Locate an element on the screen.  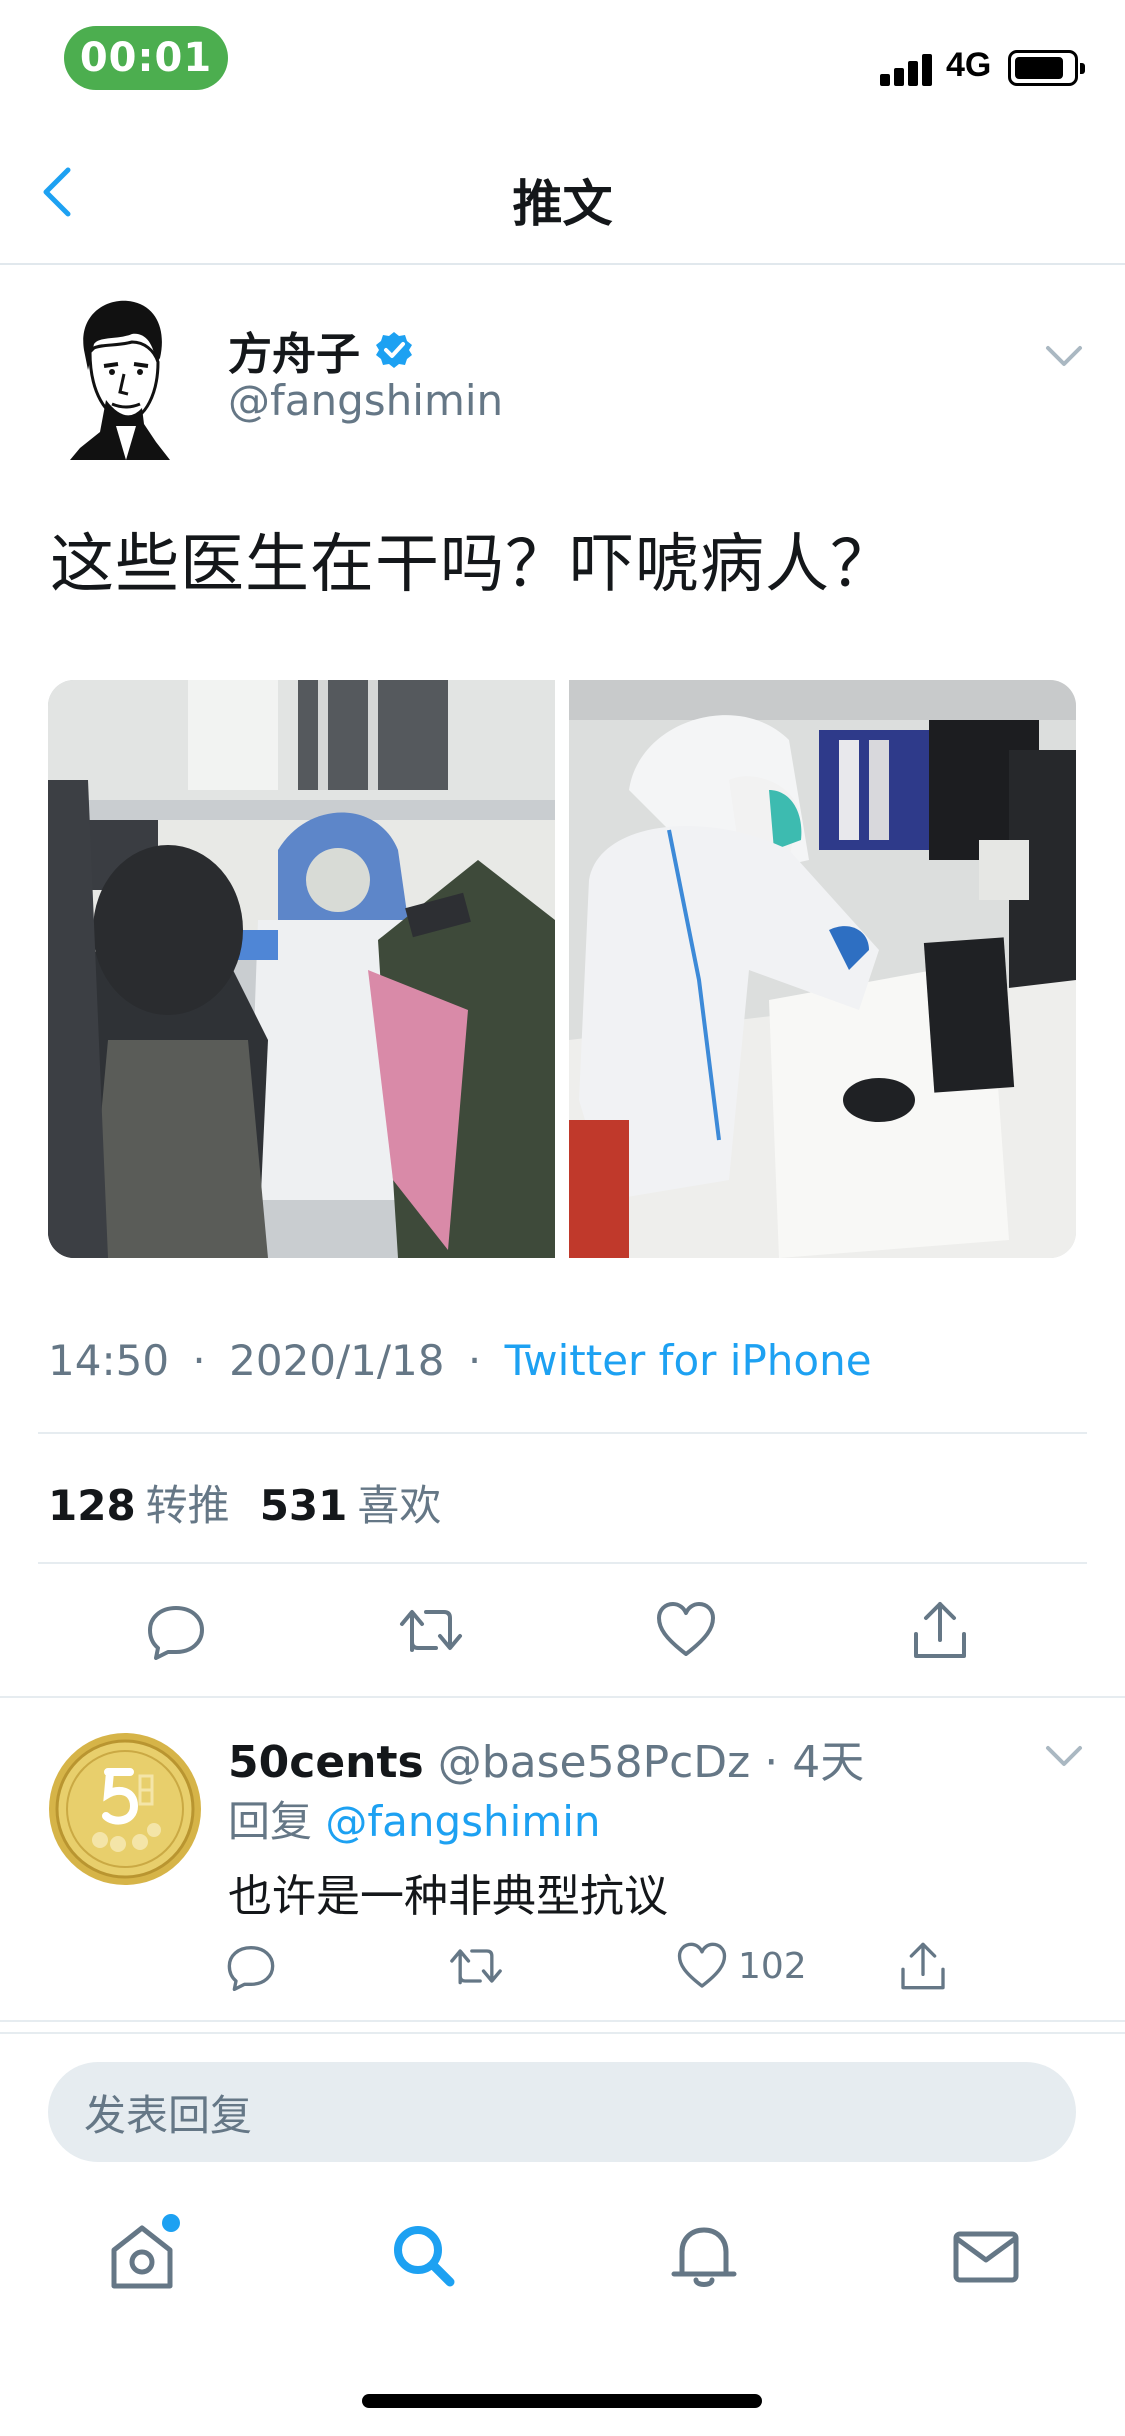
reply-reply-button is located at coordinates (251, 1966).